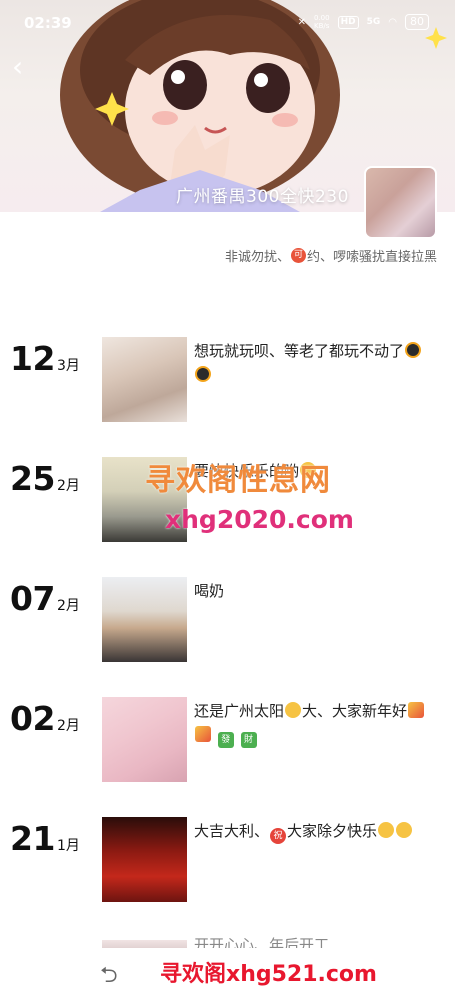 Image resolution: width=455 pixels, height=1000 pixels. I want to click on post-date: 21 1月, so click(45, 839).